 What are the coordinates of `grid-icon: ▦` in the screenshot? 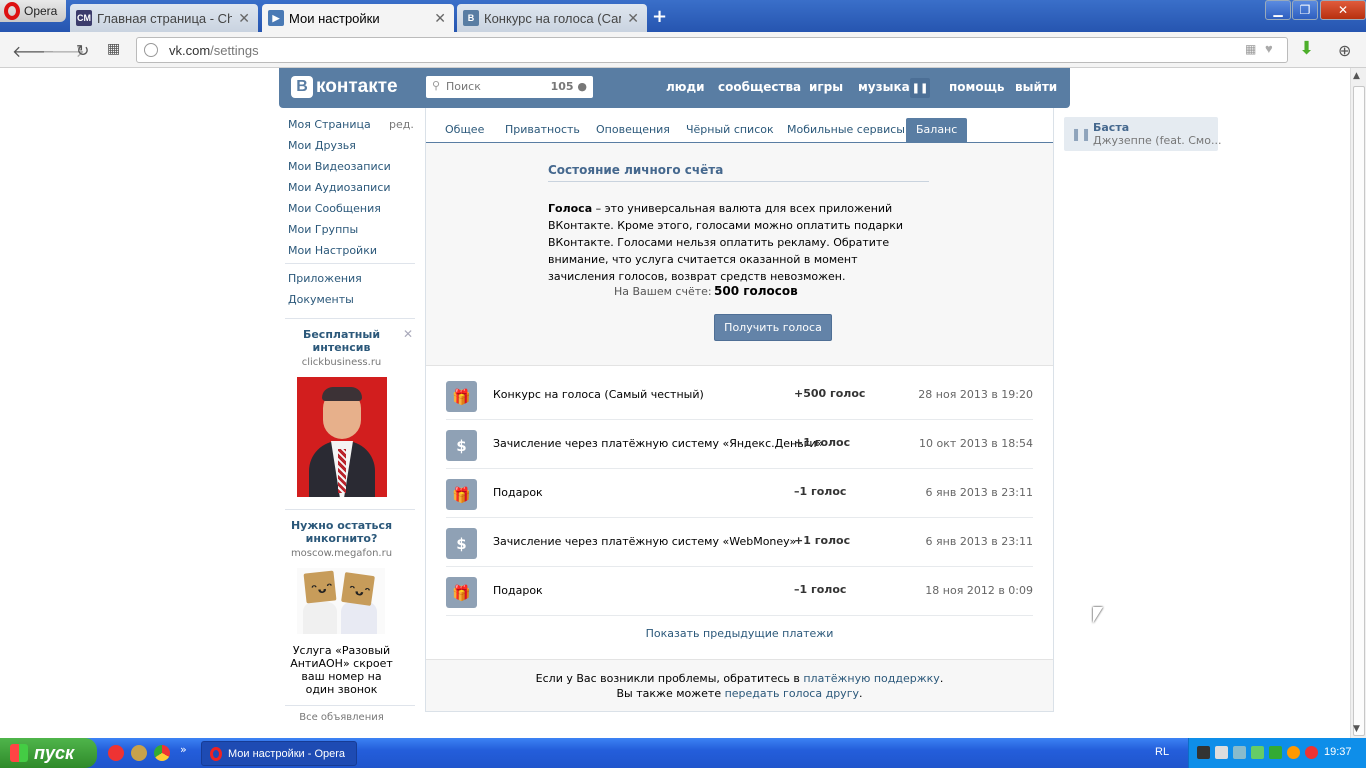 It's located at (1250, 49).